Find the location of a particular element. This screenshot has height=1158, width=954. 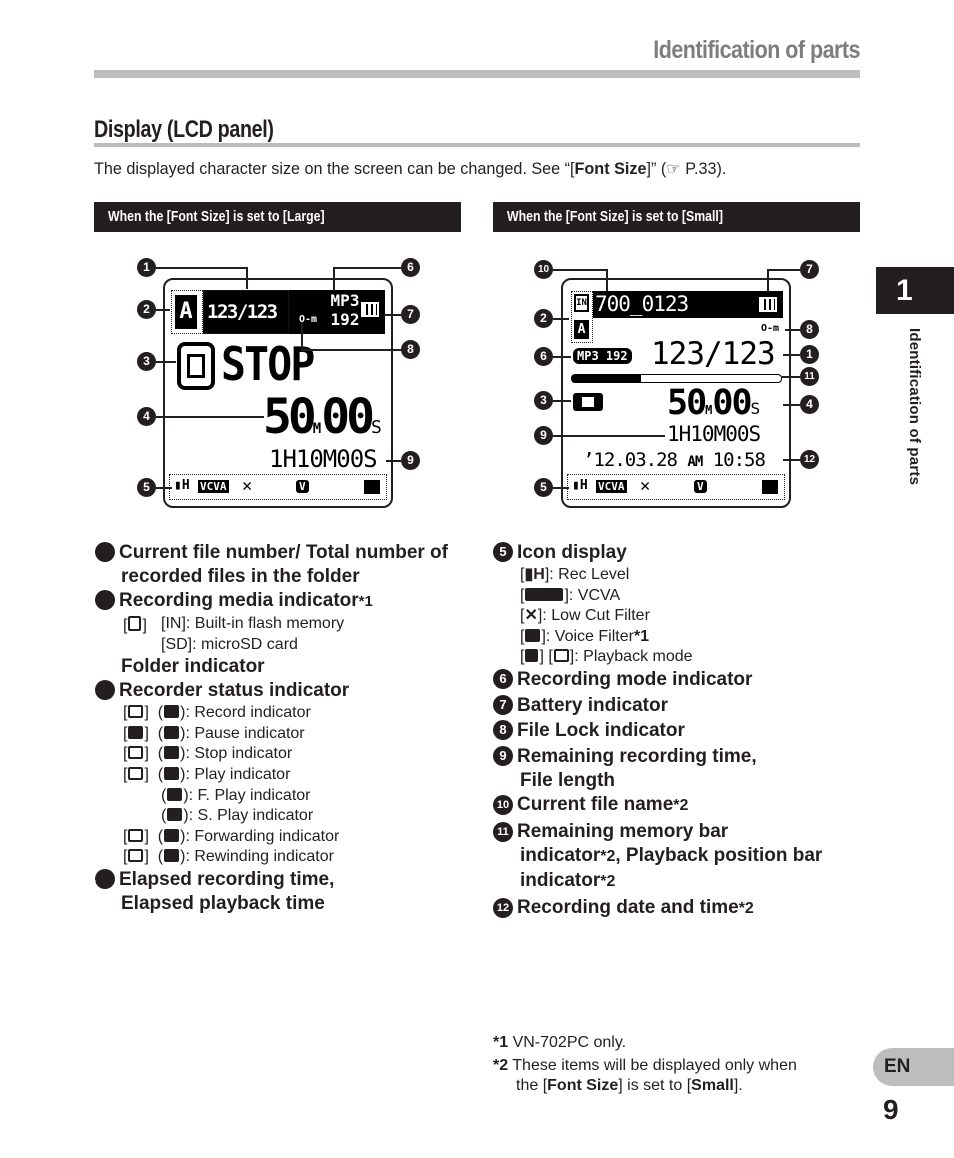

subitem-built-in-memory: [IN]: Built-in flash memory is located at coordinates (253, 623).